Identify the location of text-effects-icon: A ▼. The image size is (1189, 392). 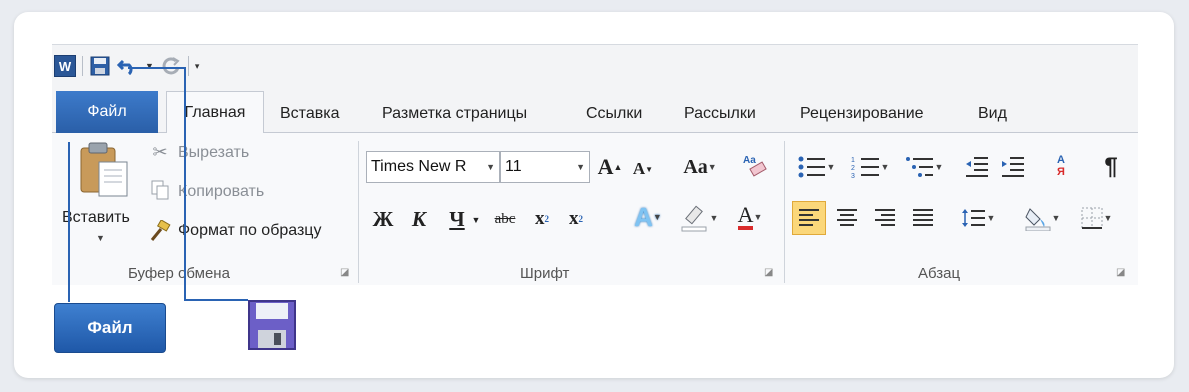
(648, 217).